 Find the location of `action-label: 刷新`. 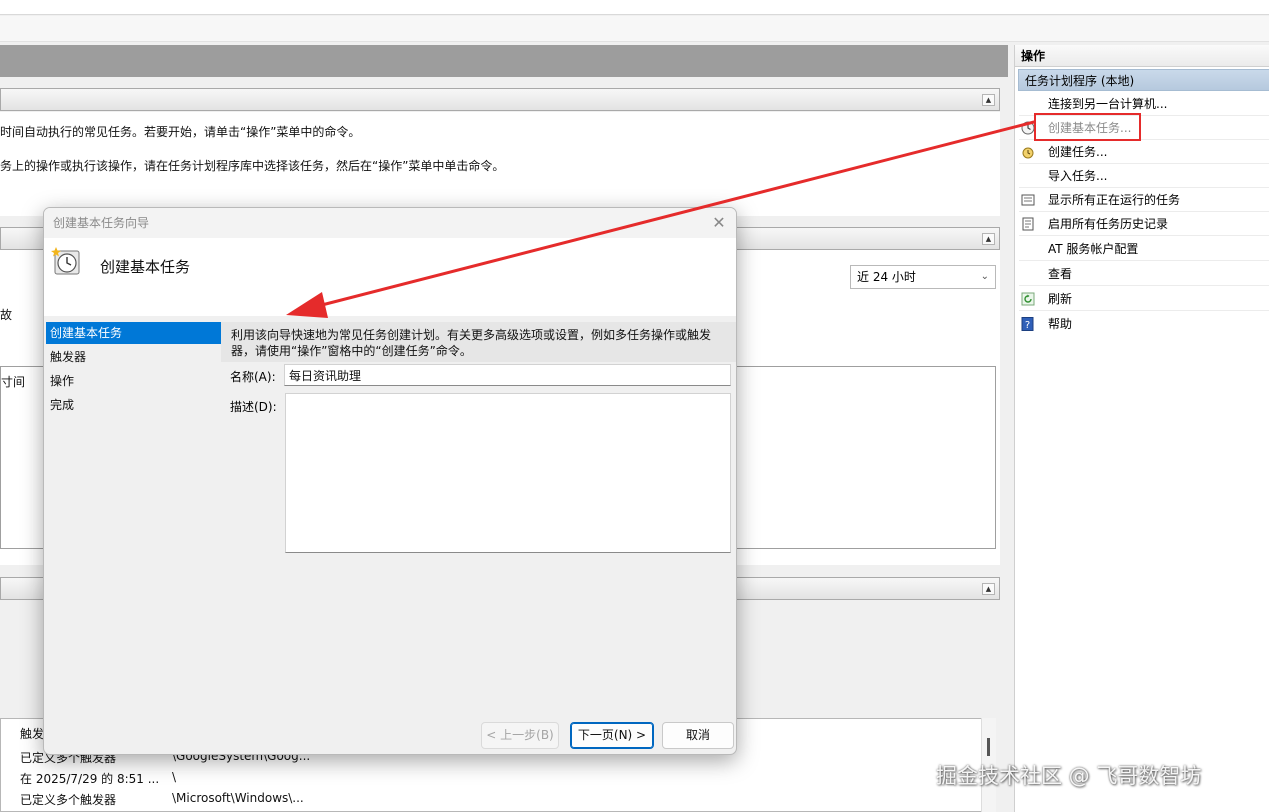

action-label: 刷新 is located at coordinates (1060, 299).